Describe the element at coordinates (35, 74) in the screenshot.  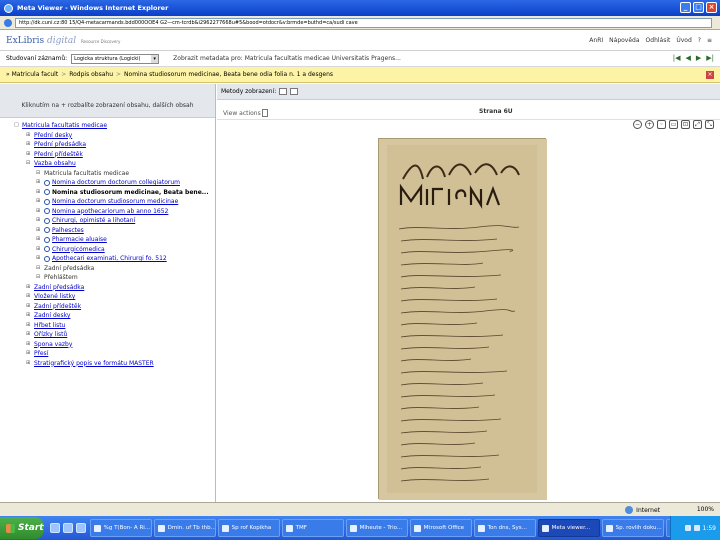
I see `breadcrumb-item-1: Matricula facult` at that location.